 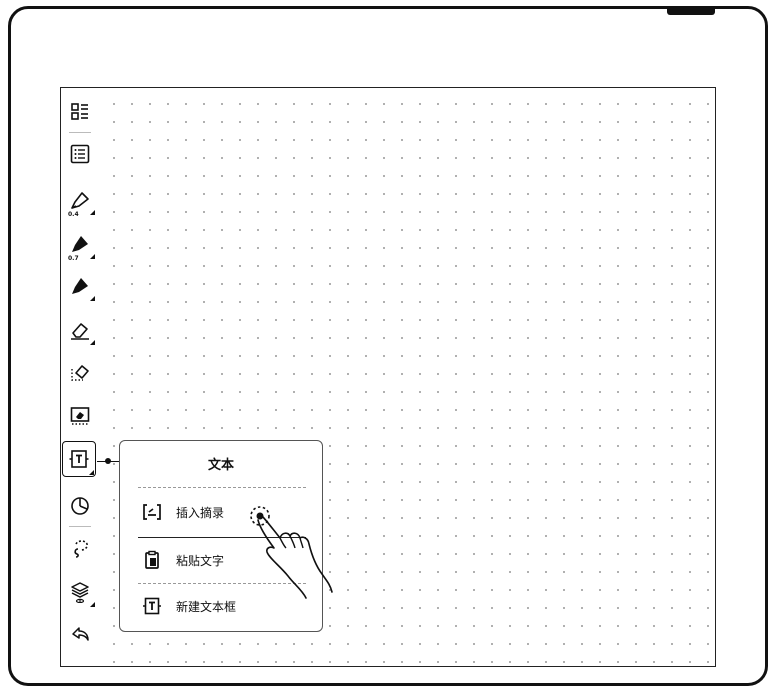 What do you see at coordinates (200, 560) in the screenshot?
I see `menu-item-label: 粘贴文字` at bounding box center [200, 560].